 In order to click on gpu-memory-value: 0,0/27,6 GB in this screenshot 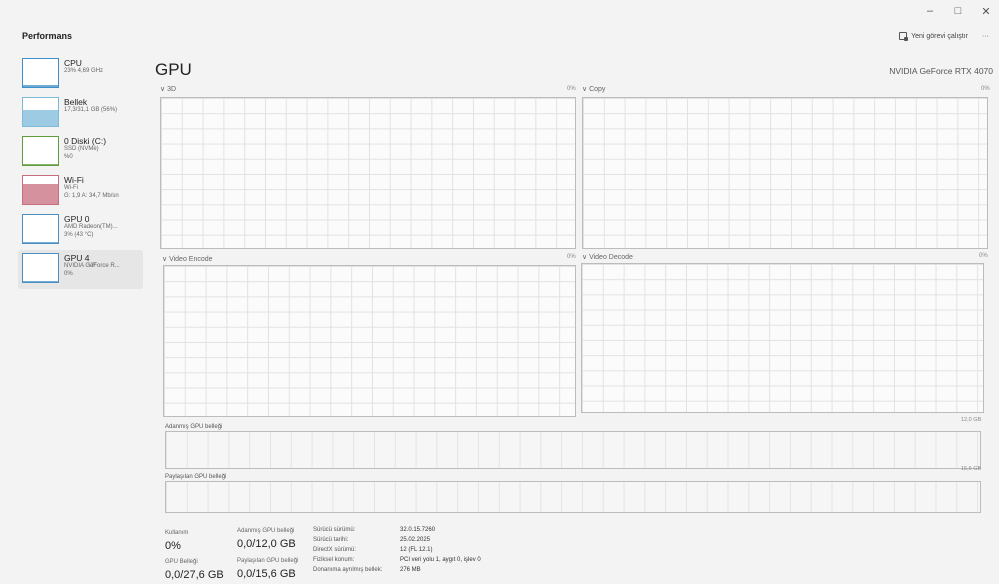, I will do `click(194, 575)`.